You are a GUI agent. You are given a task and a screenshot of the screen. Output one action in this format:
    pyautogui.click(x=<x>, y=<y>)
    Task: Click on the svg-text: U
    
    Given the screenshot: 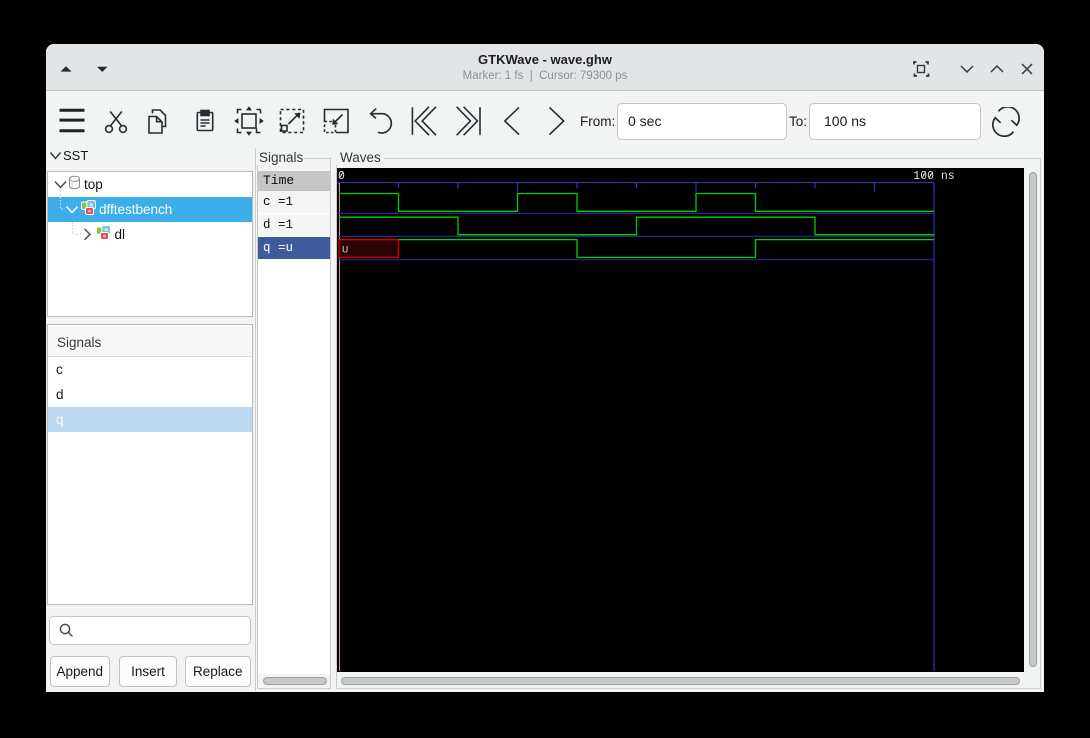 What is the action you would take?
    pyautogui.click(x=345, y=251)
    